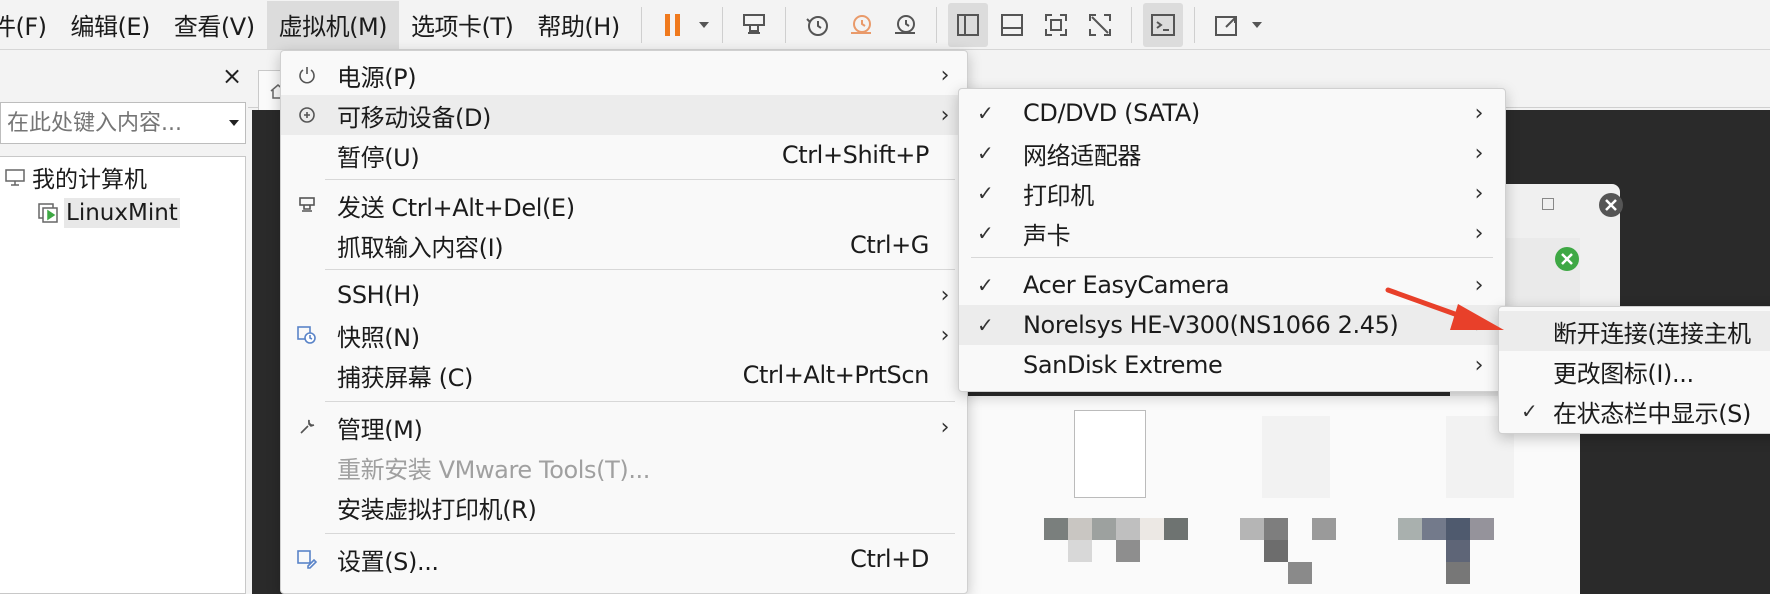 This screenshot has width=1770, height=594. What do you see at coordinates (1611, 205) in the screenshot?
I see `window-close-icon` at bounding box center [1611, 205].